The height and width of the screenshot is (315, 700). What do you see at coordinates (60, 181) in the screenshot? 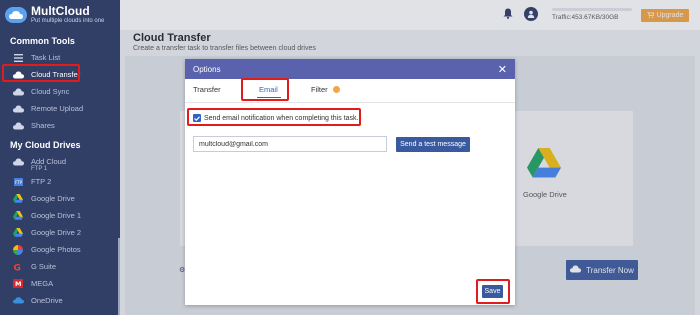
I see `sidebar-item-ftp-2: FTP FTP 2` at bounding box center [60, 181].